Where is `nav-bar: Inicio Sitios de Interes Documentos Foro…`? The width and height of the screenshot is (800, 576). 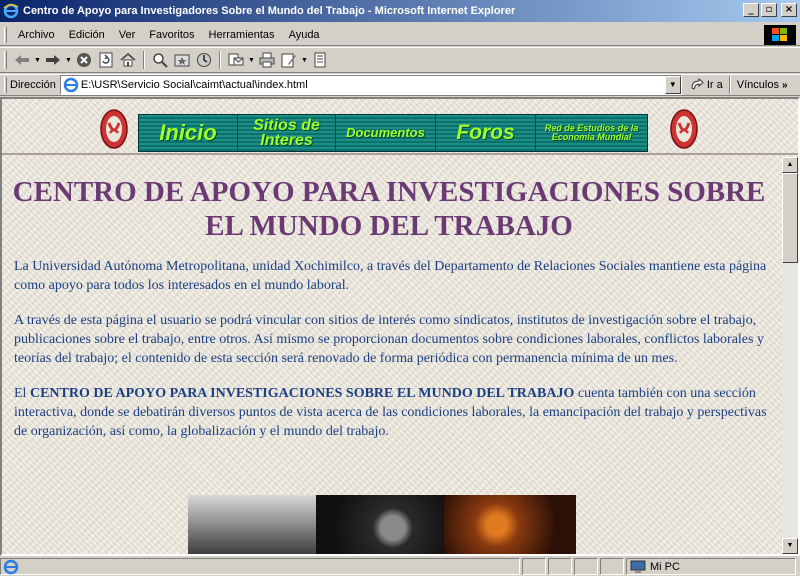
nav-bar: Inicio Sitios de Interes Documentos Foro… is located at coordinates (393, 133).